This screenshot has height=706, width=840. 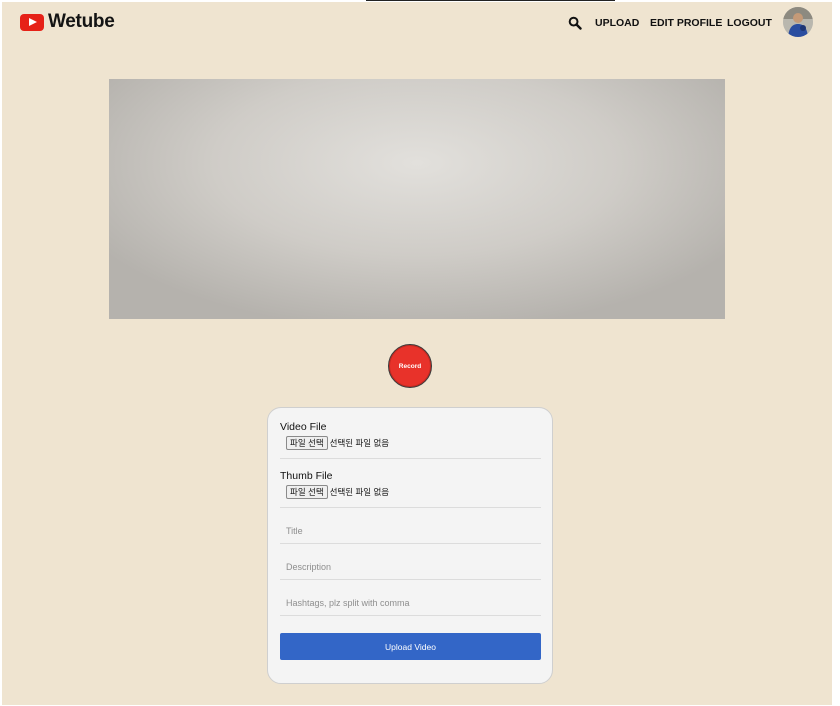 I want to click on nav-upload-link: UPLOAD, so click(x=617, y=23).